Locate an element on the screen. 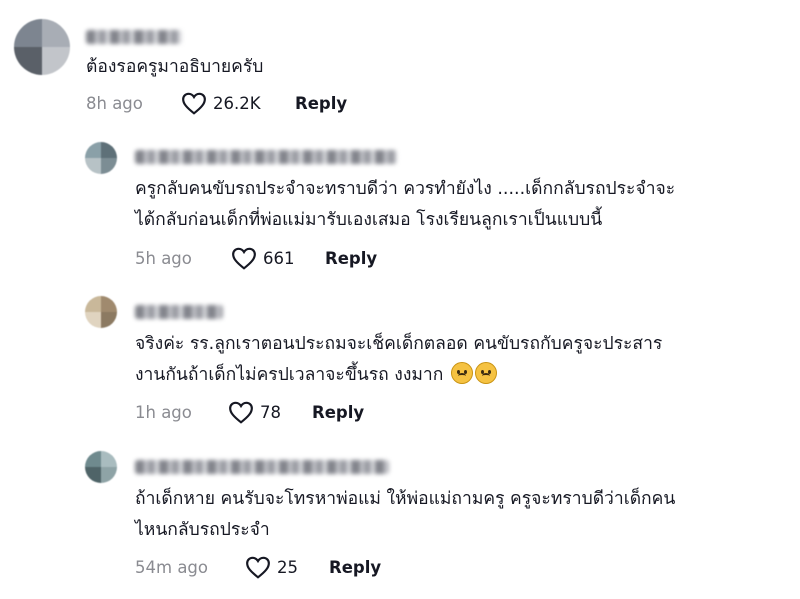 This screenshot has height=599, width=800. comment-meta: 1h ago 78 Reply is located at coordinates (249, 412).